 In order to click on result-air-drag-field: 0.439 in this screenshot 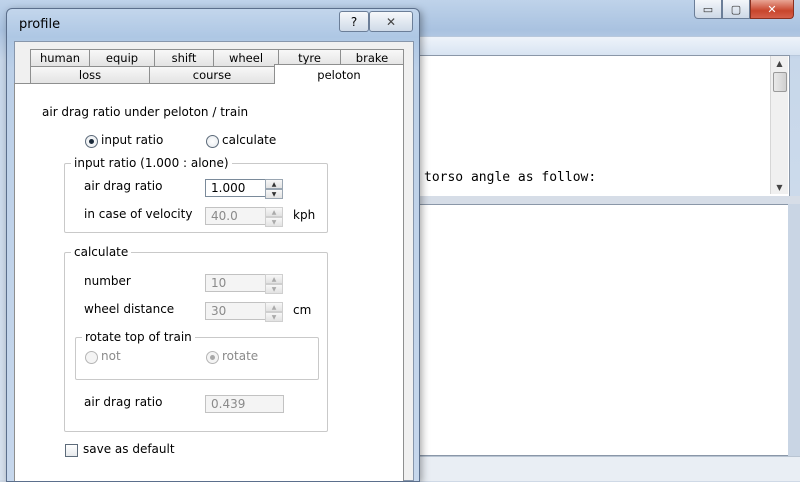, I will do `click(244, 404)`.